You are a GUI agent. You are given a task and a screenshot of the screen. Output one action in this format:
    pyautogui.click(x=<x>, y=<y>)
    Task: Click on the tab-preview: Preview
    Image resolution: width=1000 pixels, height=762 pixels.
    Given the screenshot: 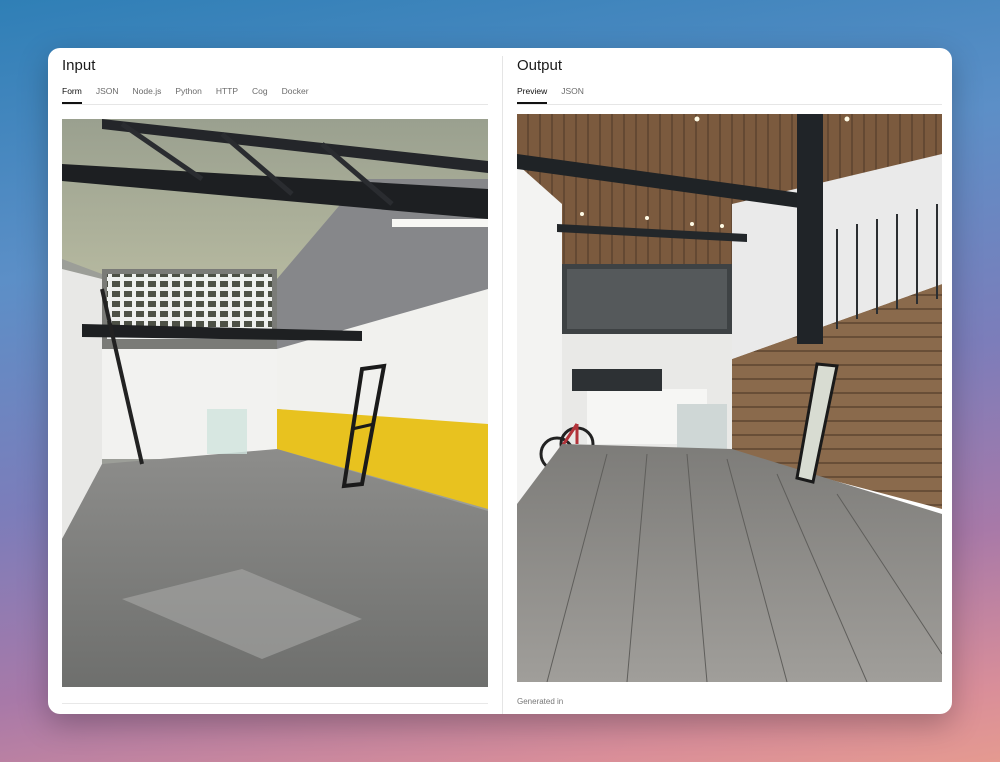 What is the action you would take?
    pyautogui.click(x=532, y=95)
    